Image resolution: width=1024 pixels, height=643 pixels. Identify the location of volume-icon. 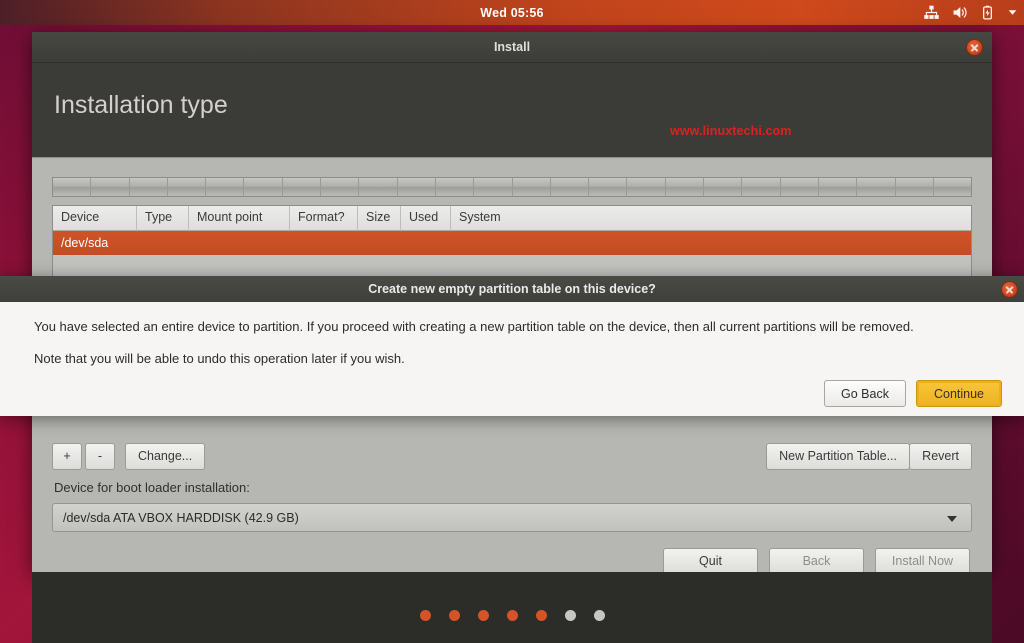
(959, 12).